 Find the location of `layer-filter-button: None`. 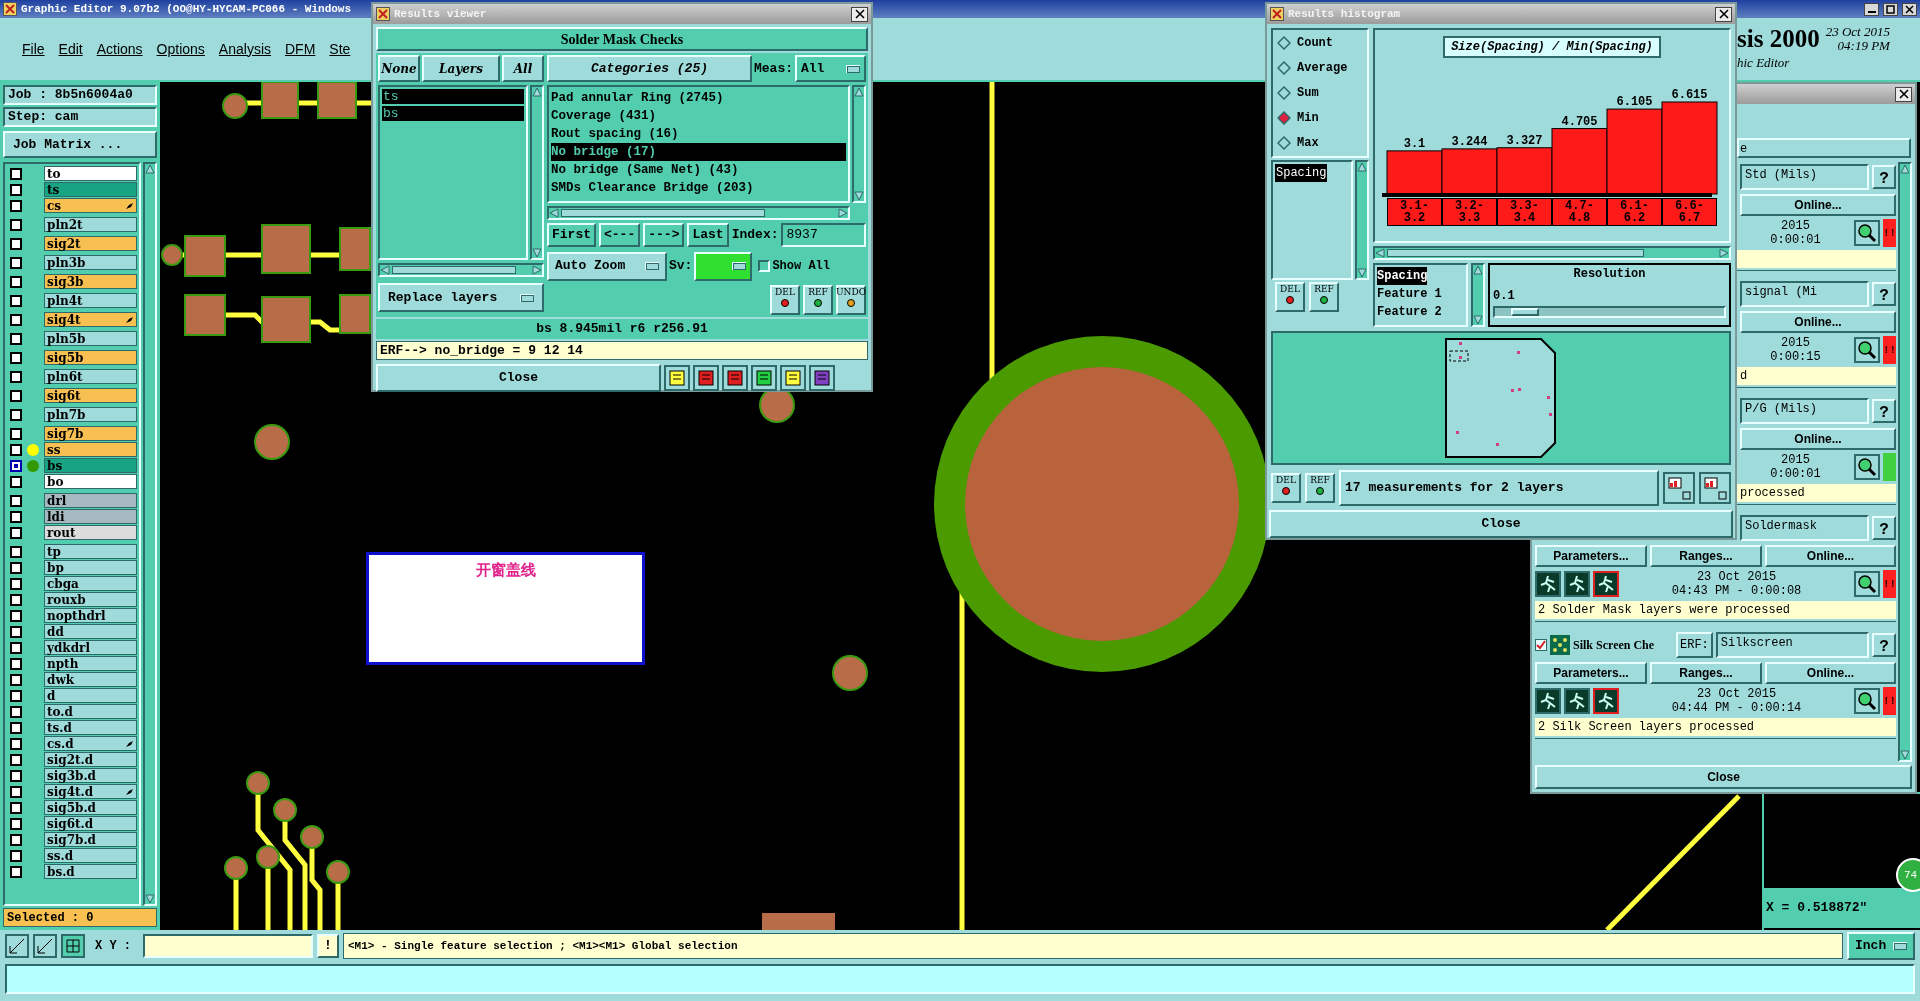

layer-filter-button: None is located at coordinates (399, 68).